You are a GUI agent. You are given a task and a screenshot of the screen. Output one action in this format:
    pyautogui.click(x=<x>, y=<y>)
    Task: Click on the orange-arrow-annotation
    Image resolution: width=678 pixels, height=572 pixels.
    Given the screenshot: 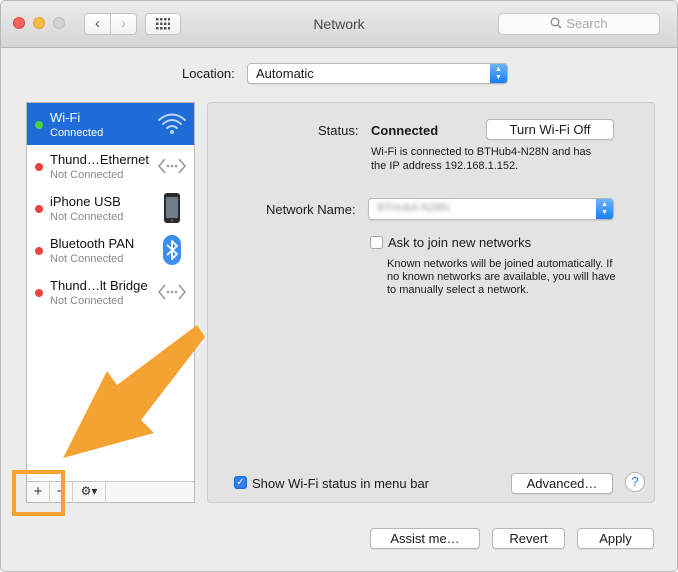 What is the action you would take?
    pyautogui.click(x=134, y=391)
    